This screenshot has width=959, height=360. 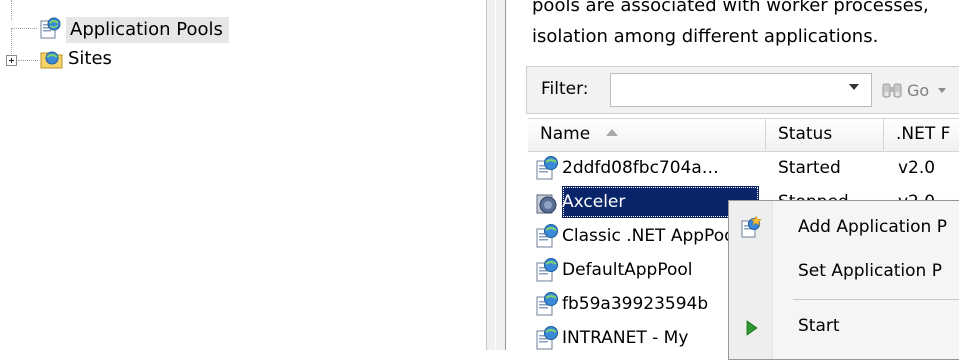 I want to click on column-header-label: .NET F, so click(x=923, y=134).